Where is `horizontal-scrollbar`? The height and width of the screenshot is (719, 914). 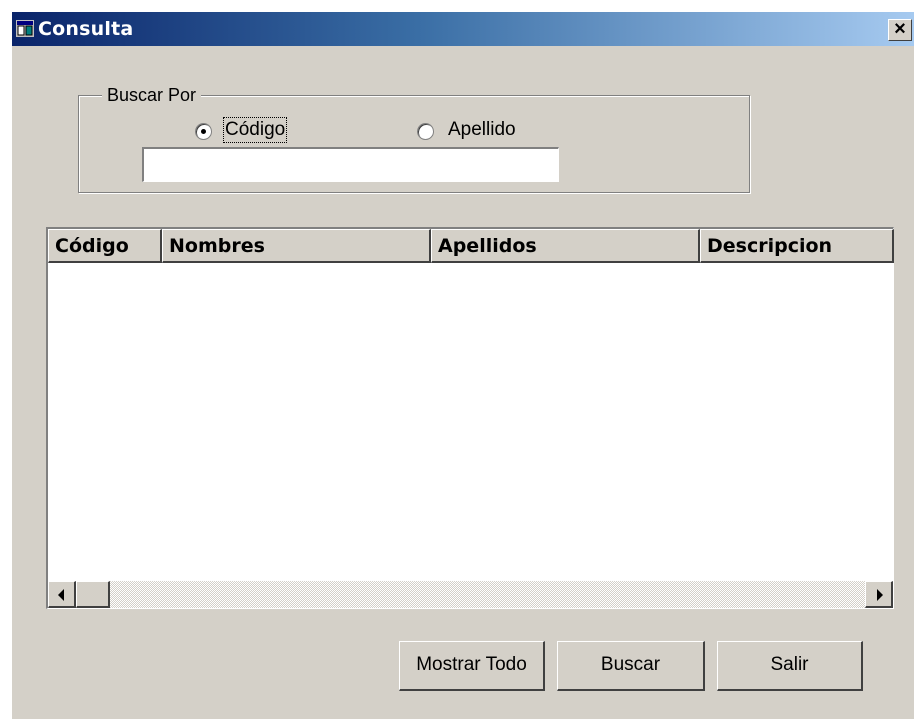
horizontal-scrollbar is located at coordinates (470, 594).